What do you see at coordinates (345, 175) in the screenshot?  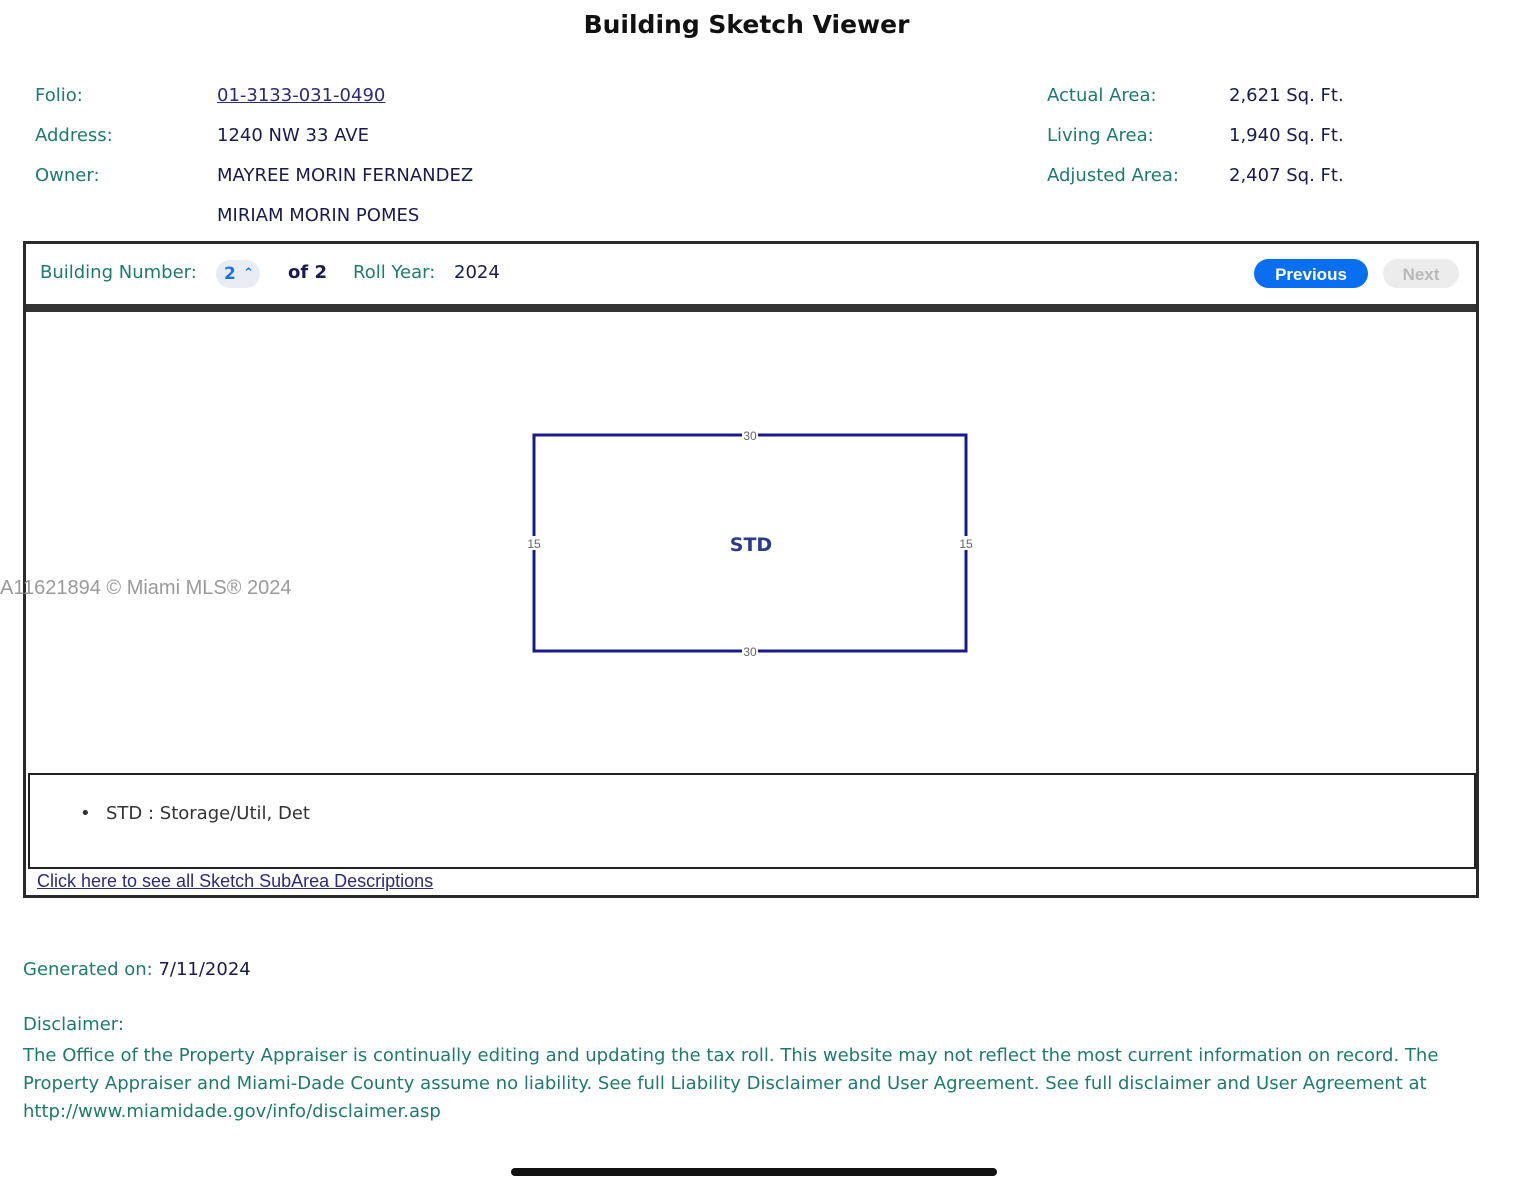 I see `owner-value-1: MAYREE MORIN FERNANDEZ` at bounding box center [345, 175].